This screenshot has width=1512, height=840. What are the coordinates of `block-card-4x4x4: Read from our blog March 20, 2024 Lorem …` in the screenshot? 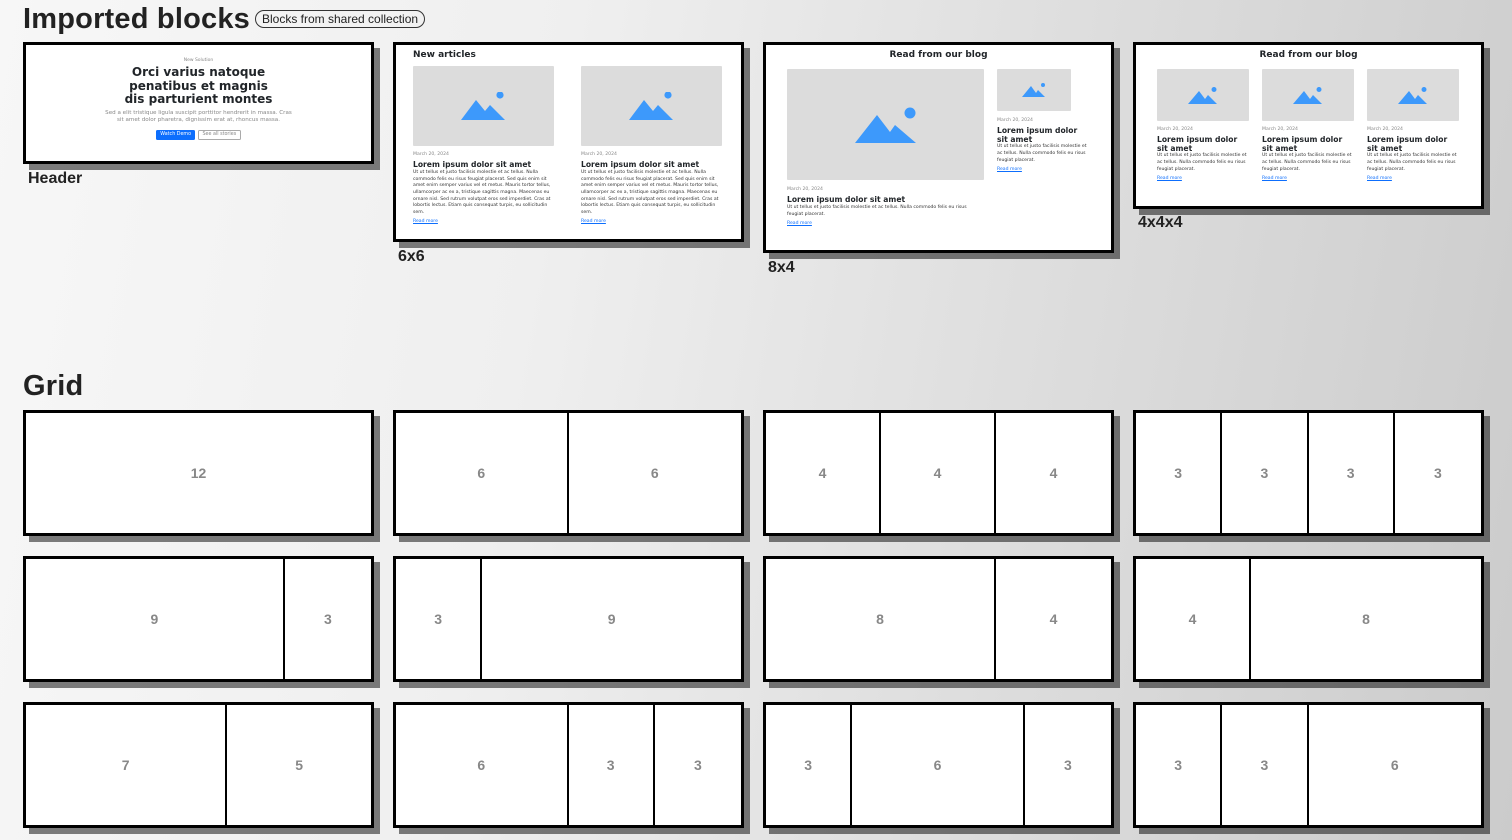 It's located at (1308, 125).